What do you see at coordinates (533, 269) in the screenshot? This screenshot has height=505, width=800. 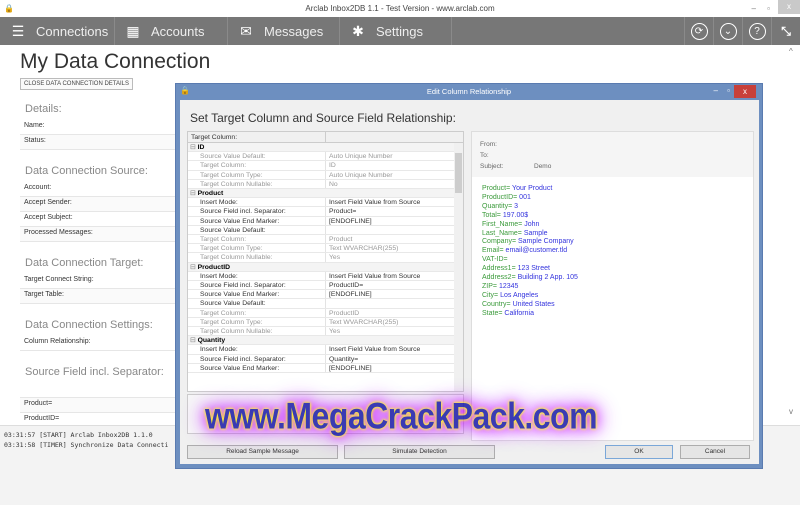 I see `field-value: 123 Street` at bounding box center [533, 269].